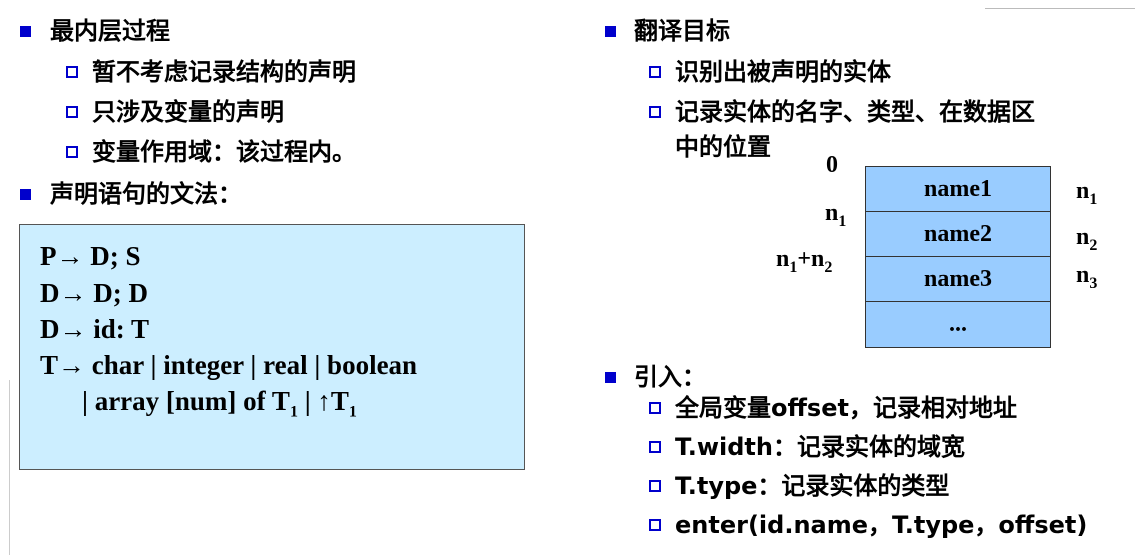  What do you see at coordinates (110, 31) in the screenshot?
I see `heading-innermost-procedure: 最内层过程` at bounding box center [110, 31].